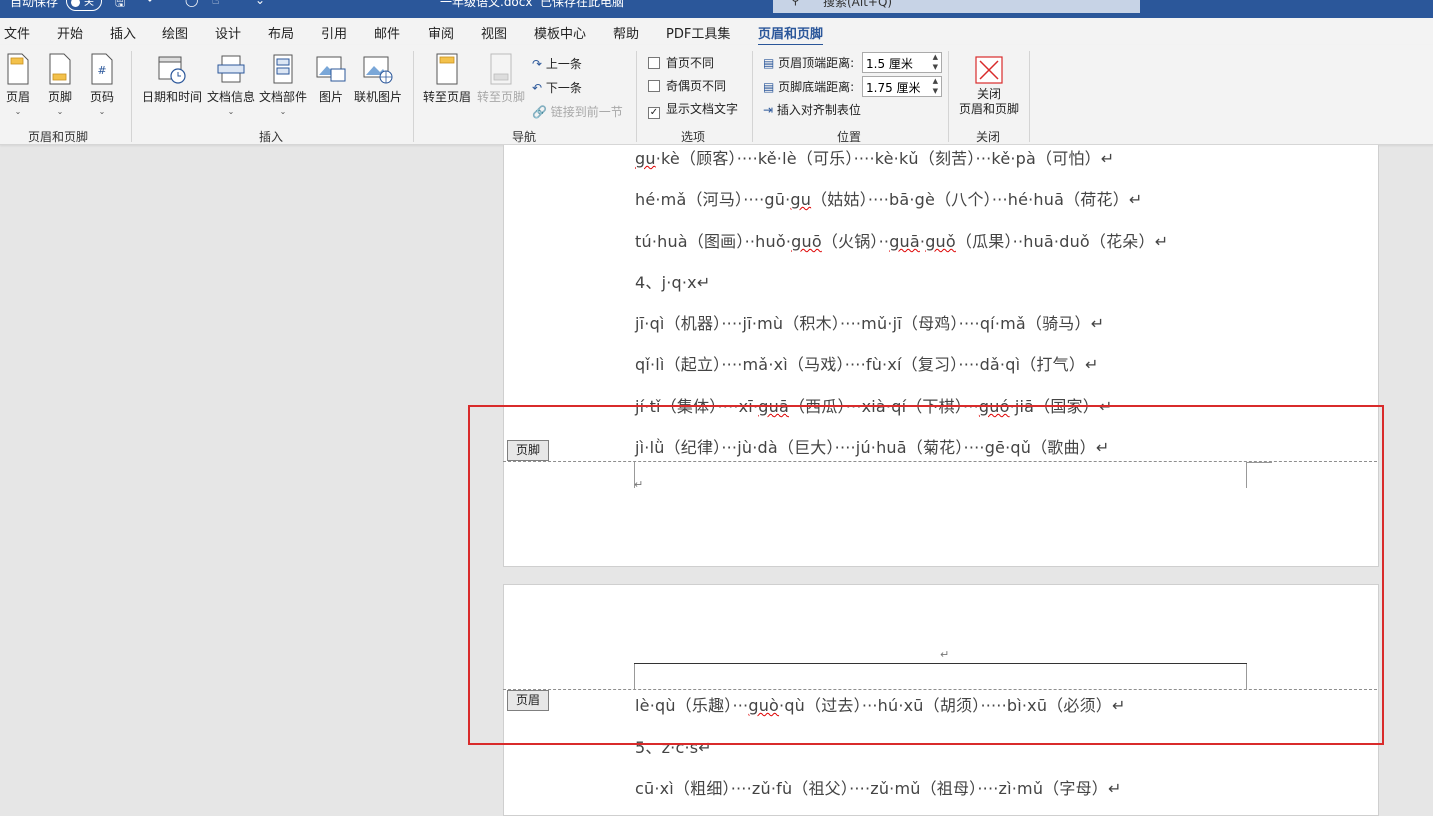 This screenshot has height=816, width=1433. What do you see at coordinates (654, 63) in the screenshot?
I see `checkbox-box` at bounding box center [654, 63].